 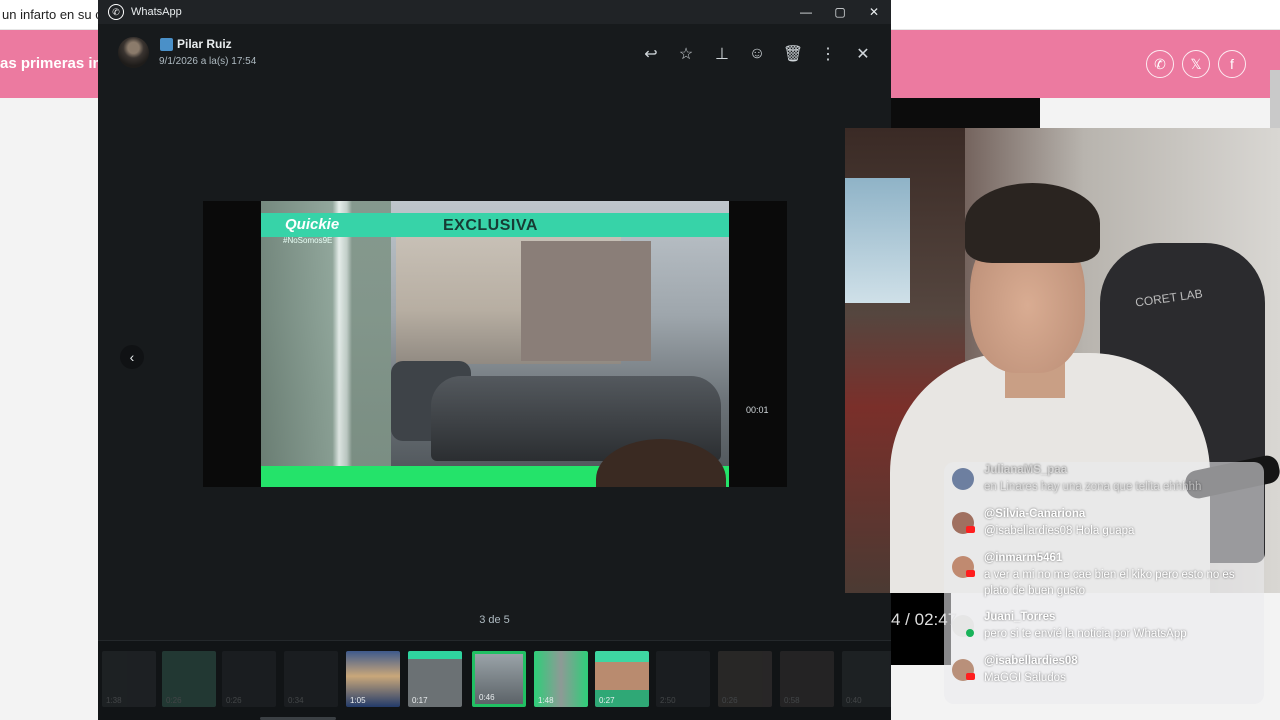 I want to click on background-band-text: as primeras im, so click(x=53, y=63).